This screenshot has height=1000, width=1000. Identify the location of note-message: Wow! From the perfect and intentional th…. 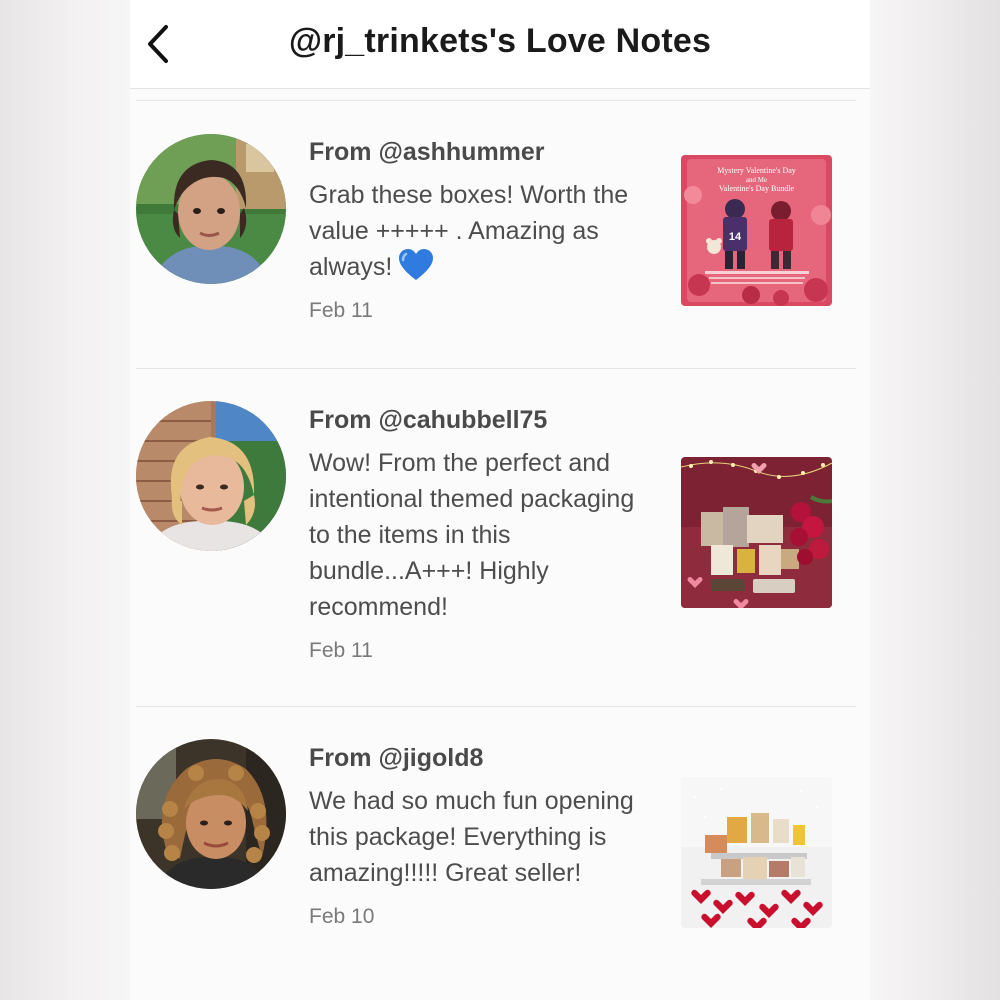
(472, 535).